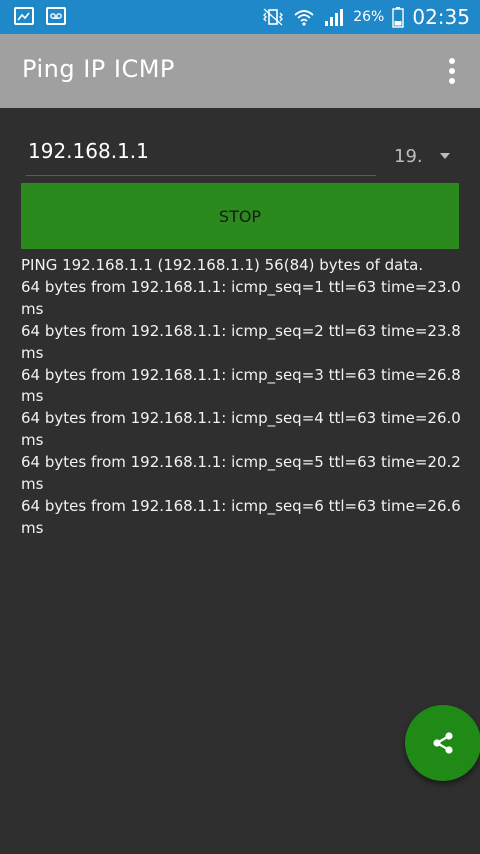 This screenshot has height=854, width=480. Describe the element at coordinates (40, 16) in the screenshot. I see `notification-icons` at that location.